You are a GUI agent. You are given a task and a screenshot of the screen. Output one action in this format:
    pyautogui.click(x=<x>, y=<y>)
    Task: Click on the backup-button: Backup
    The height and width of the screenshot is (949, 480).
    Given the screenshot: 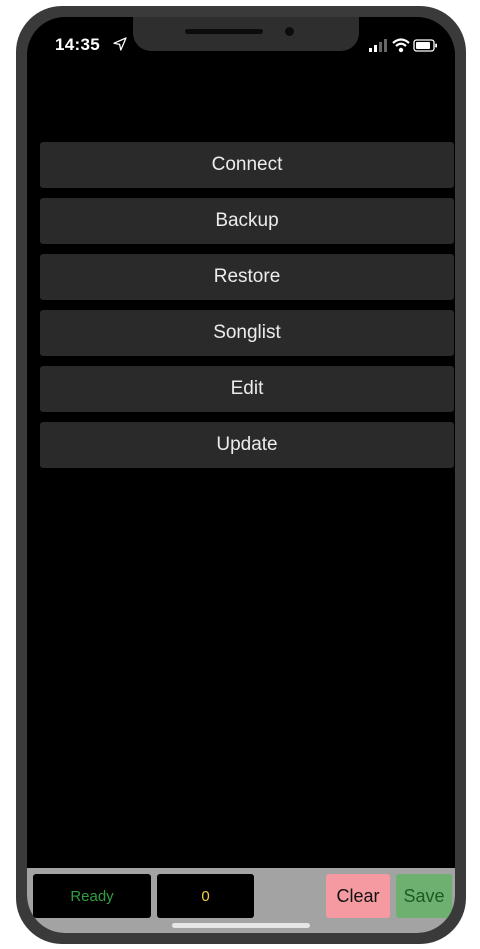 What is the action you would take?
    pyautogui.click(x=247, y=221)
    